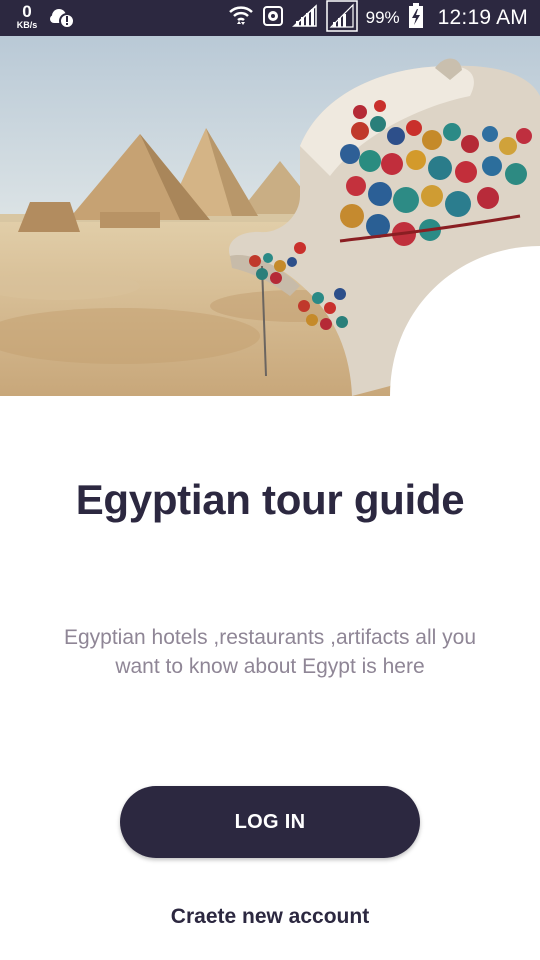 This screenshot has width=540, height=960. I want to click on vpn-icon, so click(273, 18).